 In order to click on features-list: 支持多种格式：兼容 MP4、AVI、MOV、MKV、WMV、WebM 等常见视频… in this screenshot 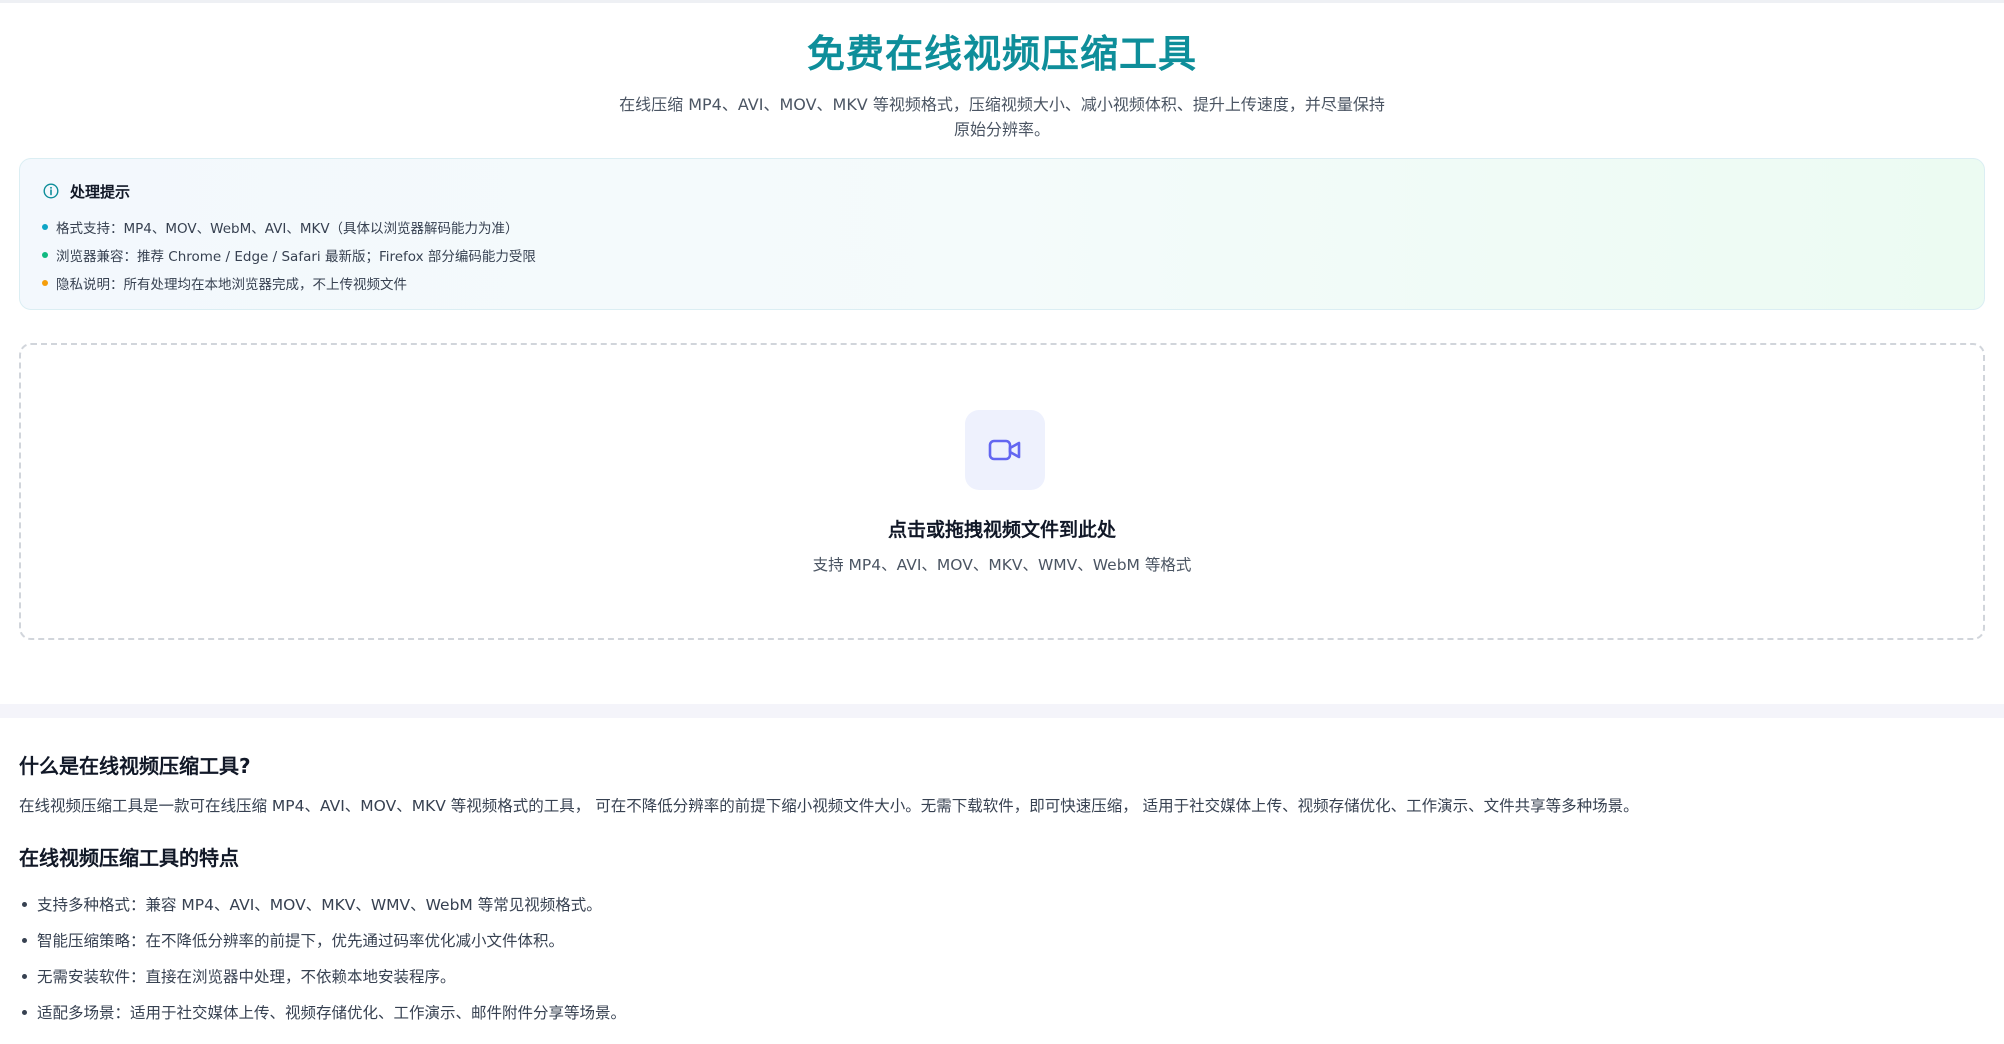, I will do `click(1002, 958)`.